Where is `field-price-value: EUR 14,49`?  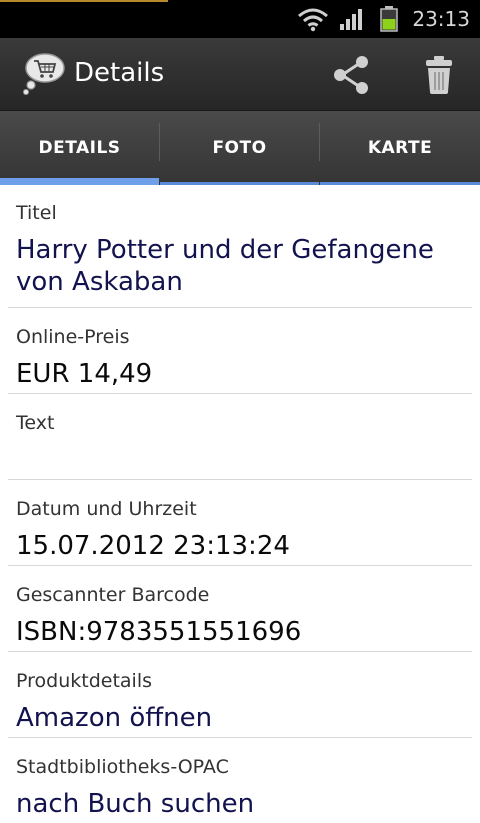 field-price-value: EUR 14,49 is located at coordinates (84, 374).